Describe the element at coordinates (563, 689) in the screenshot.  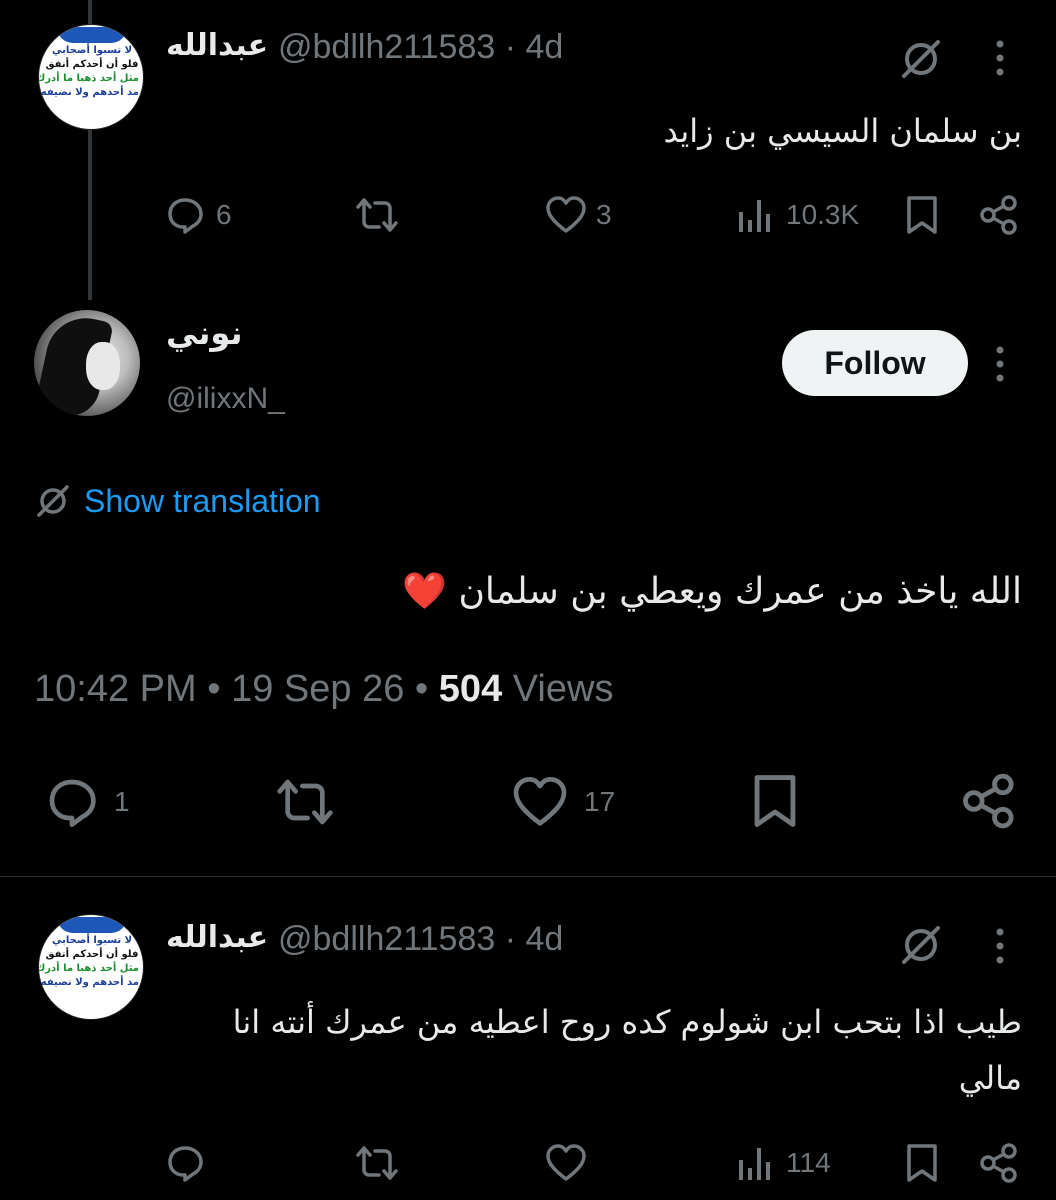
I see `views-label: Views` at that location.